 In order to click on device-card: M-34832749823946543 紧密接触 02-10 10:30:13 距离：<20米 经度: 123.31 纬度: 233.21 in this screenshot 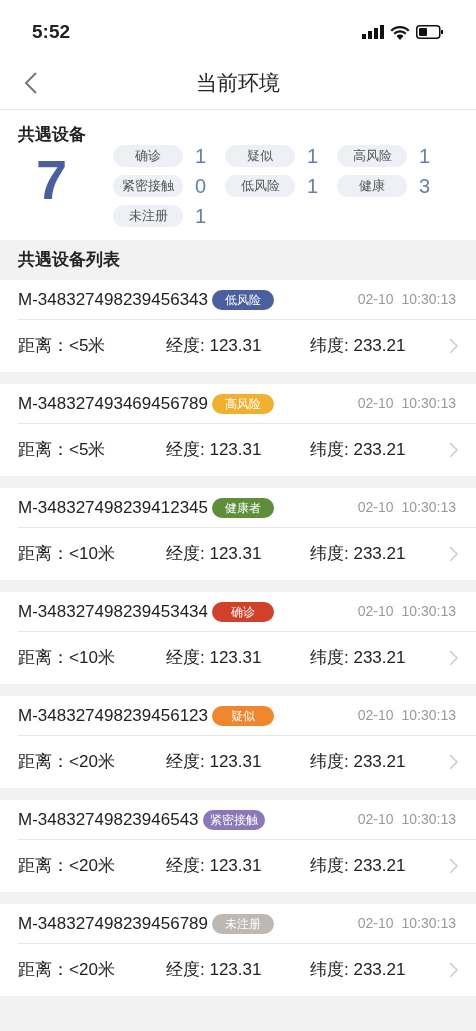, I will do `click(238, 846)`.